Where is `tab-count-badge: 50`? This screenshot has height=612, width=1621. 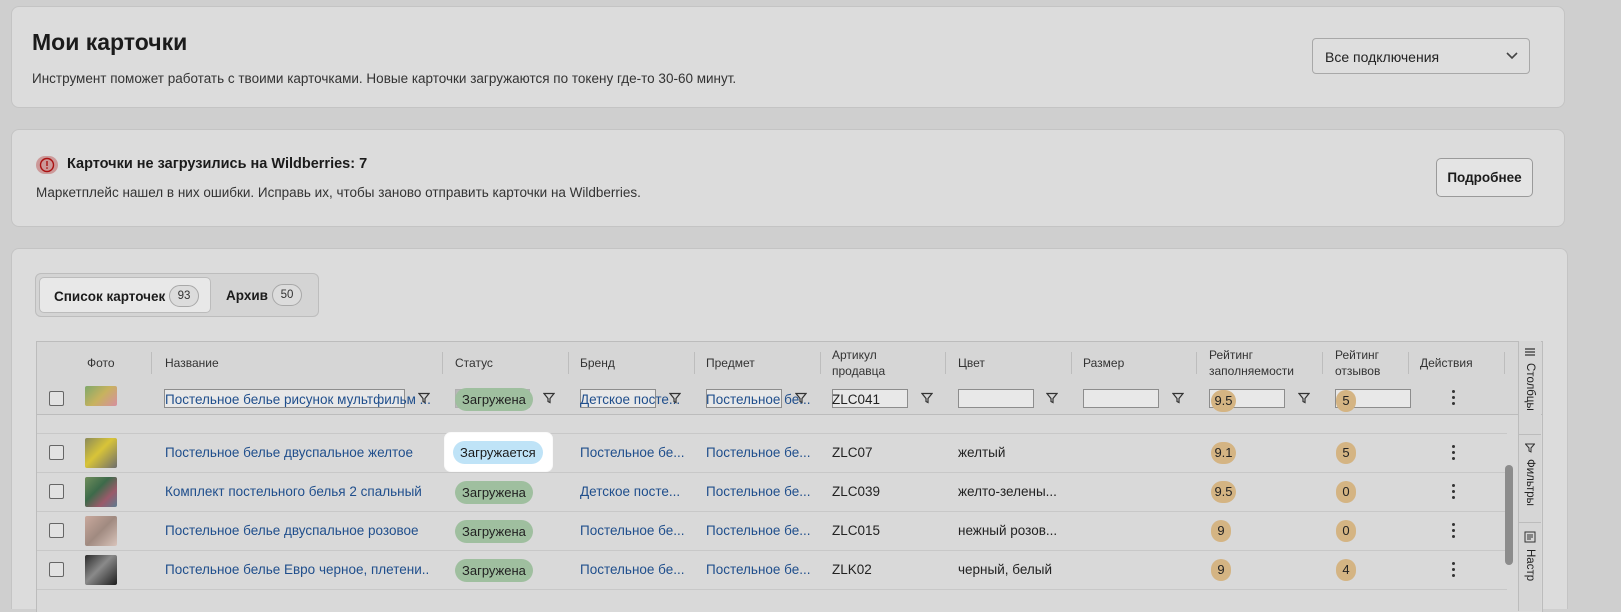 tab-count-badge: 50 is located at coordinates (287, 295).